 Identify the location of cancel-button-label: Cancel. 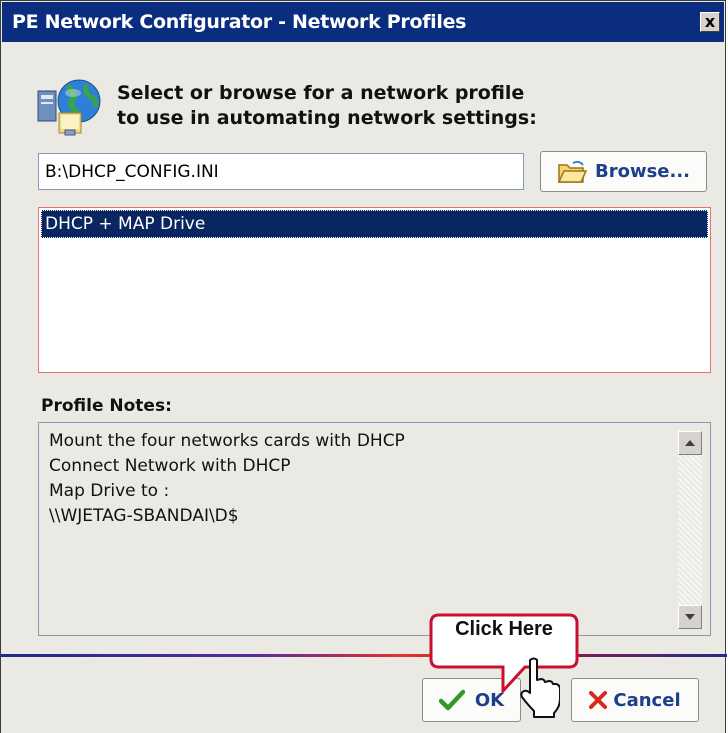
(647, 700).